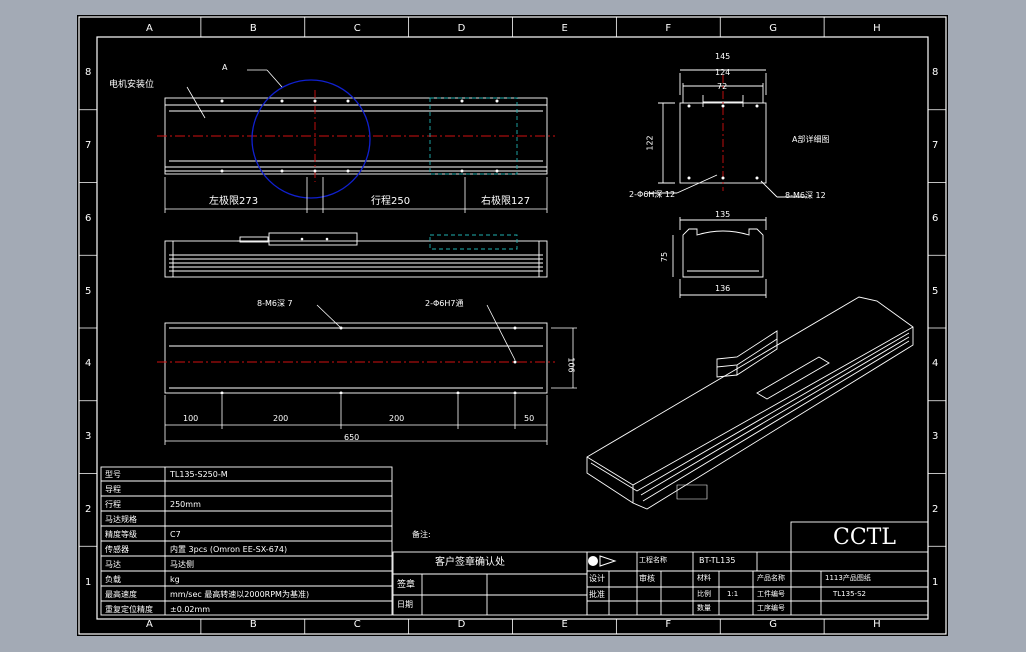 The width and height of the screenshot is (1026, 652). What do you see at coordinates (275, 303) in the screenshot?
I see `hole-note-1: 8-M6深 7` at bounding box center [275, 303].